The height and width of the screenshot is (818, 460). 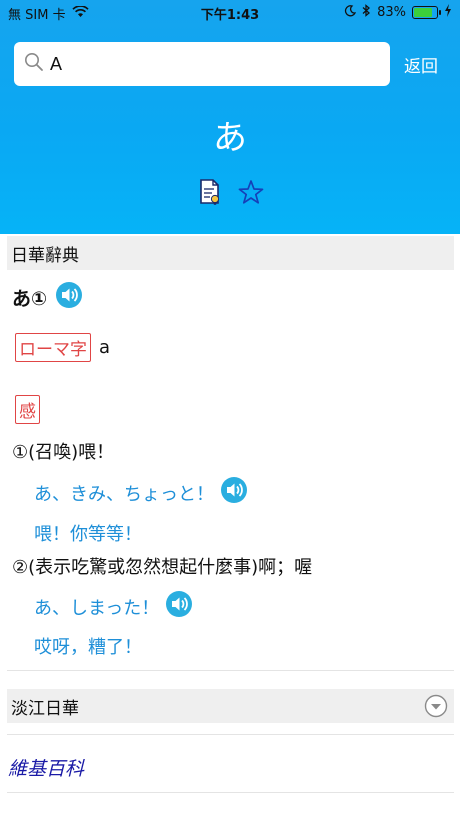 What do you see at coordinates (45, 708) in the screenshot?
I see `section-title: 淡江日華` at bounding box center [45, 708].